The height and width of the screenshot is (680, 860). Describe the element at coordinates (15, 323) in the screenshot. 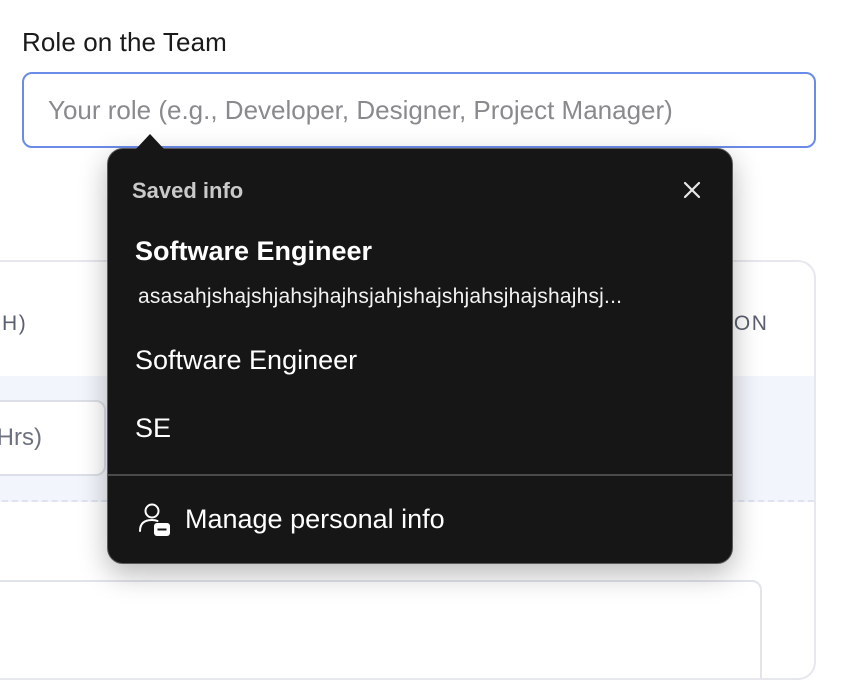

I see `table-header-left: H)` at that location.